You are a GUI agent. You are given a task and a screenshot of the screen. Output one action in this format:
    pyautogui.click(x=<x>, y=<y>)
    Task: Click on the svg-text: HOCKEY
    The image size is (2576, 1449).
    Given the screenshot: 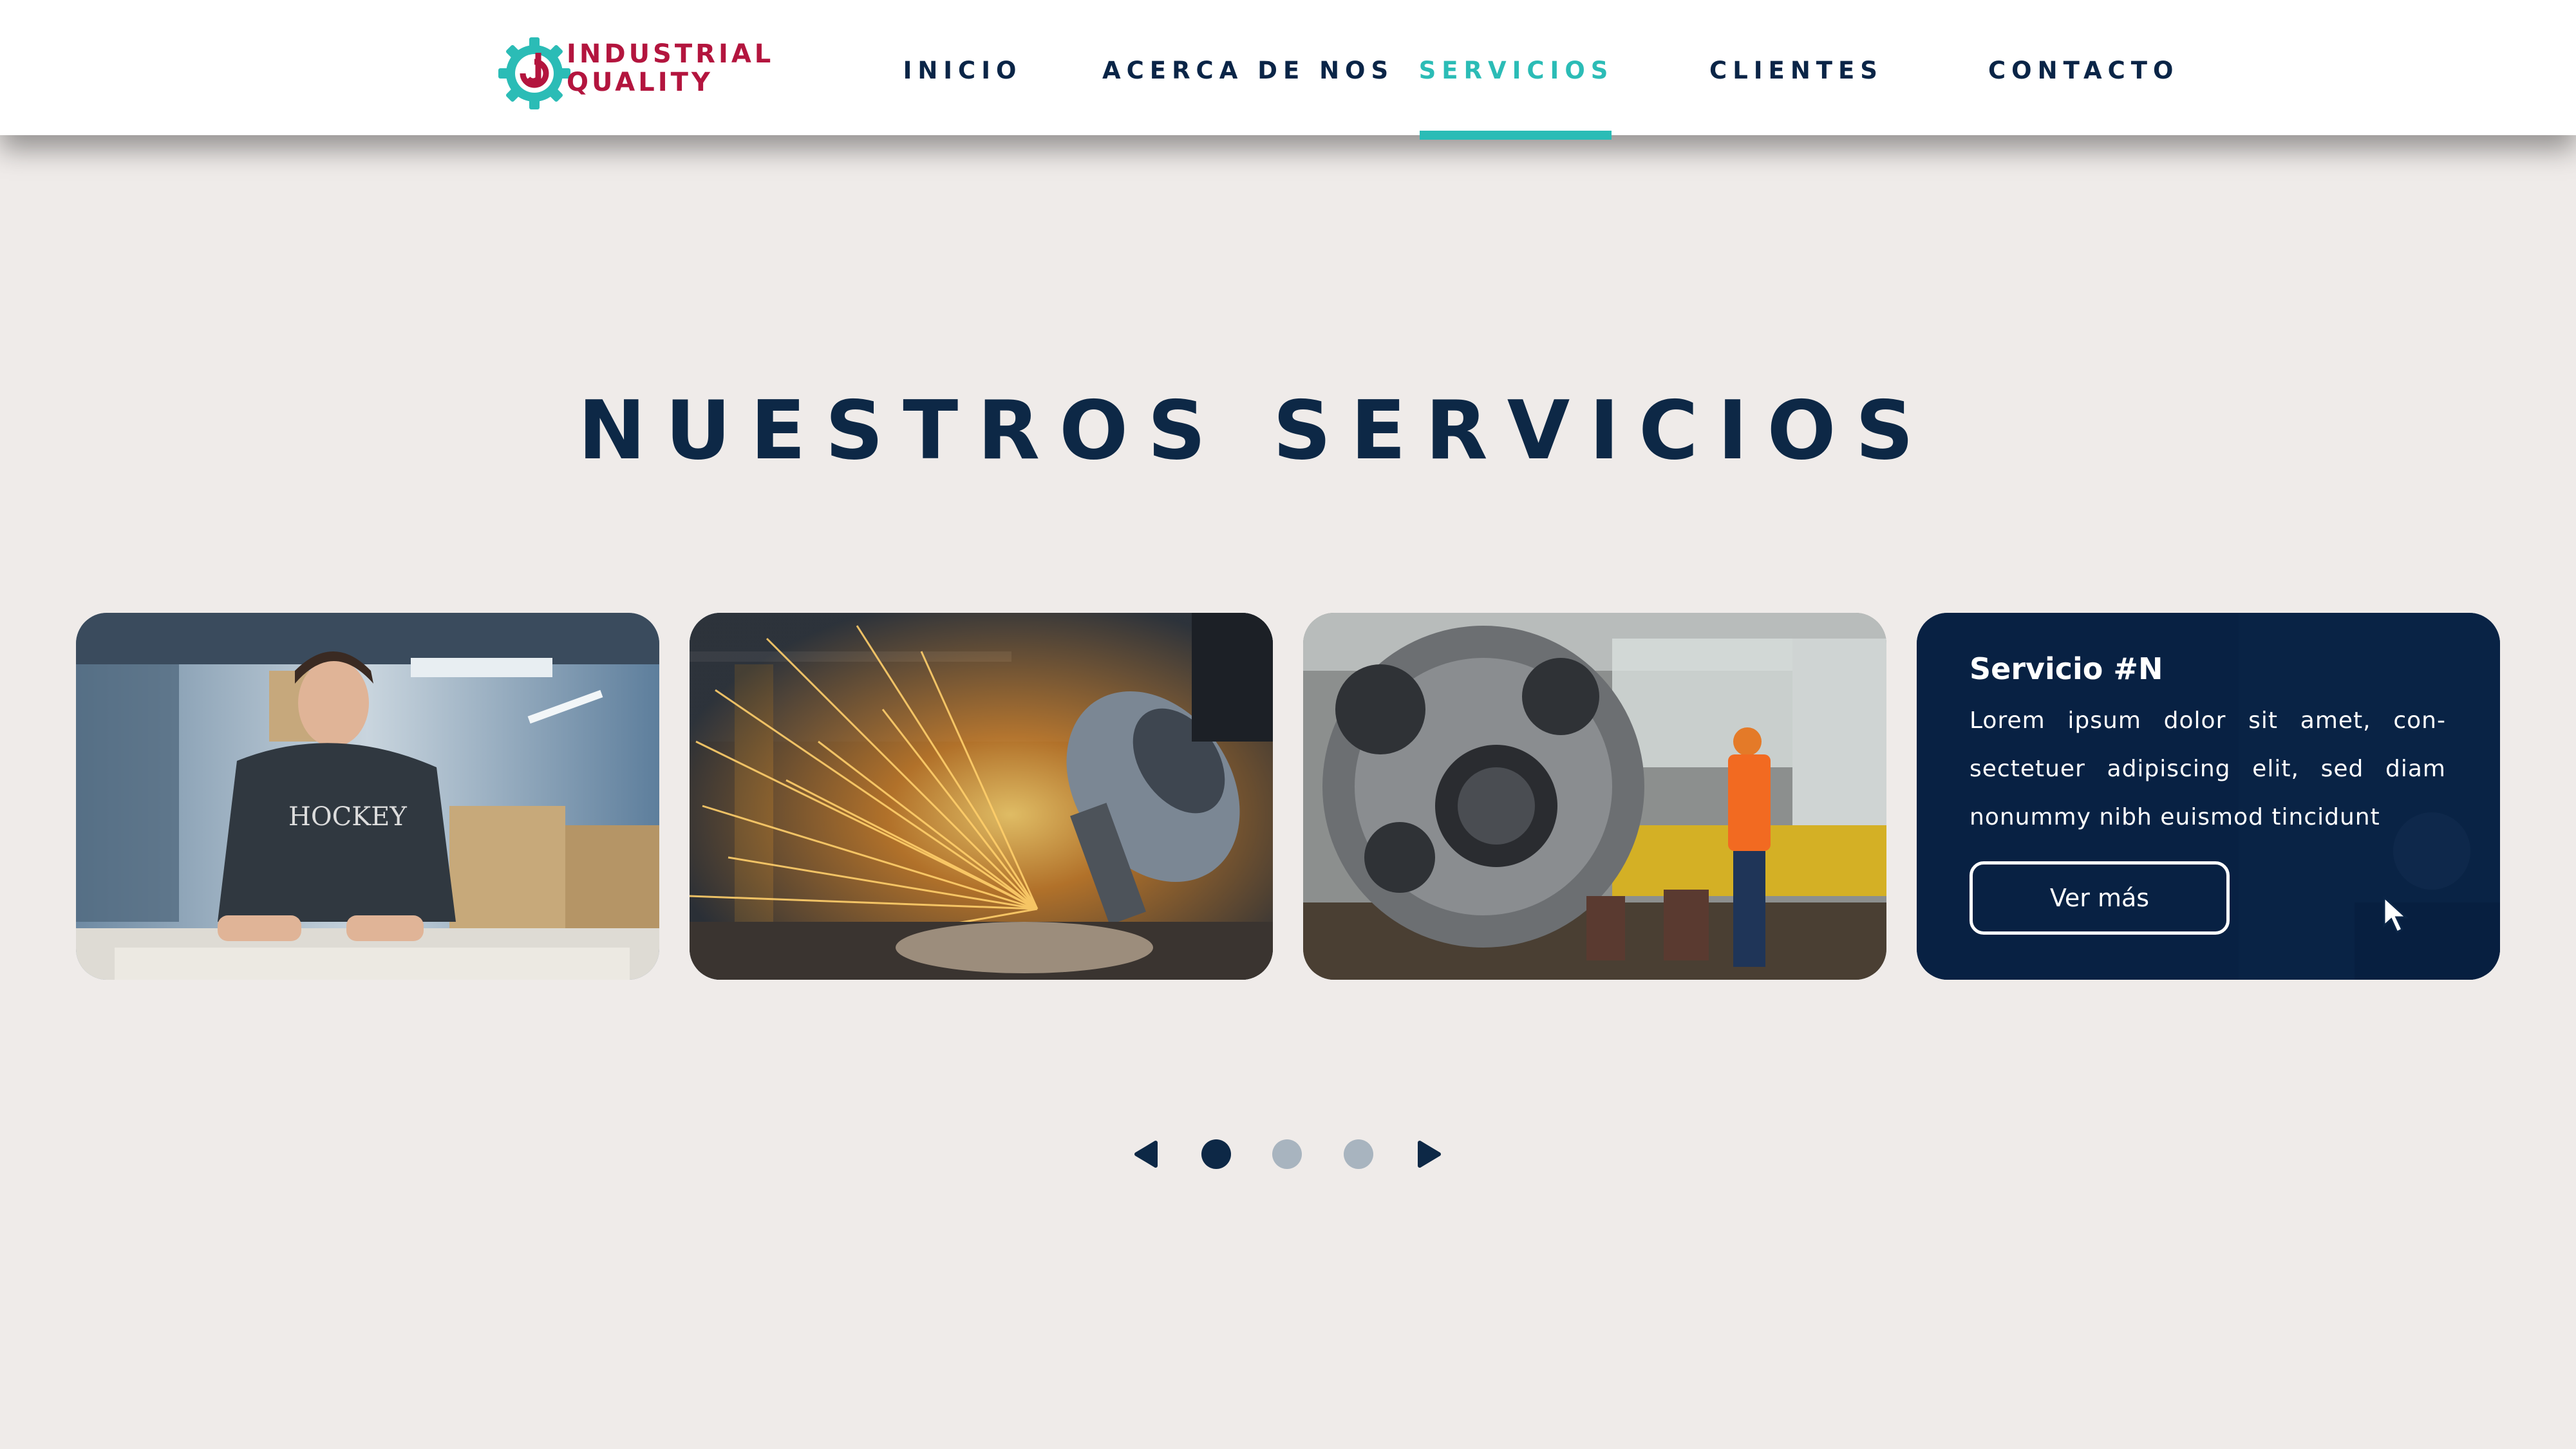 What is the action you would take?
    pyautogui.click(x=347, y=817)
    